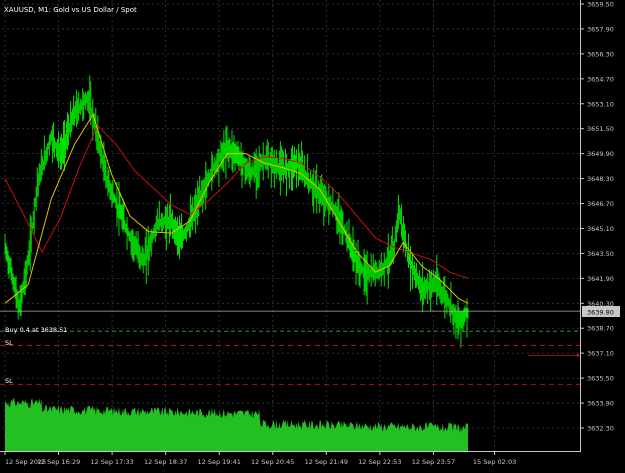  Describe the element at coordinates (494, 462) in the screenshot. I see `x-tick-label: 15 Sep 02:03` at that location.